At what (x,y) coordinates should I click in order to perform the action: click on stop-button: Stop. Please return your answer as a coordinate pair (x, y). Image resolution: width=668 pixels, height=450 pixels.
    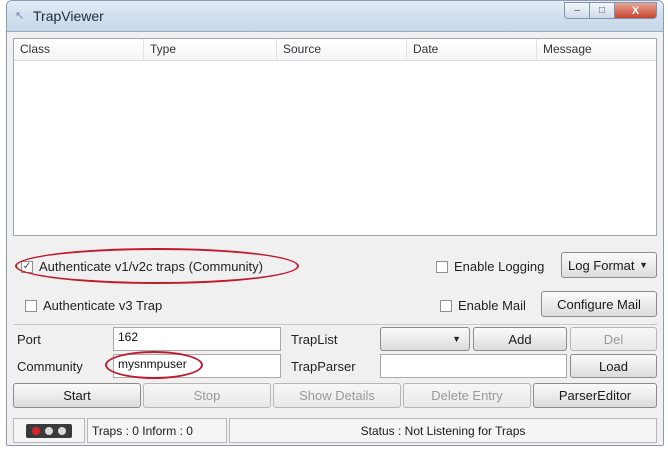
    Looking at the image, I should click on (207, 395).